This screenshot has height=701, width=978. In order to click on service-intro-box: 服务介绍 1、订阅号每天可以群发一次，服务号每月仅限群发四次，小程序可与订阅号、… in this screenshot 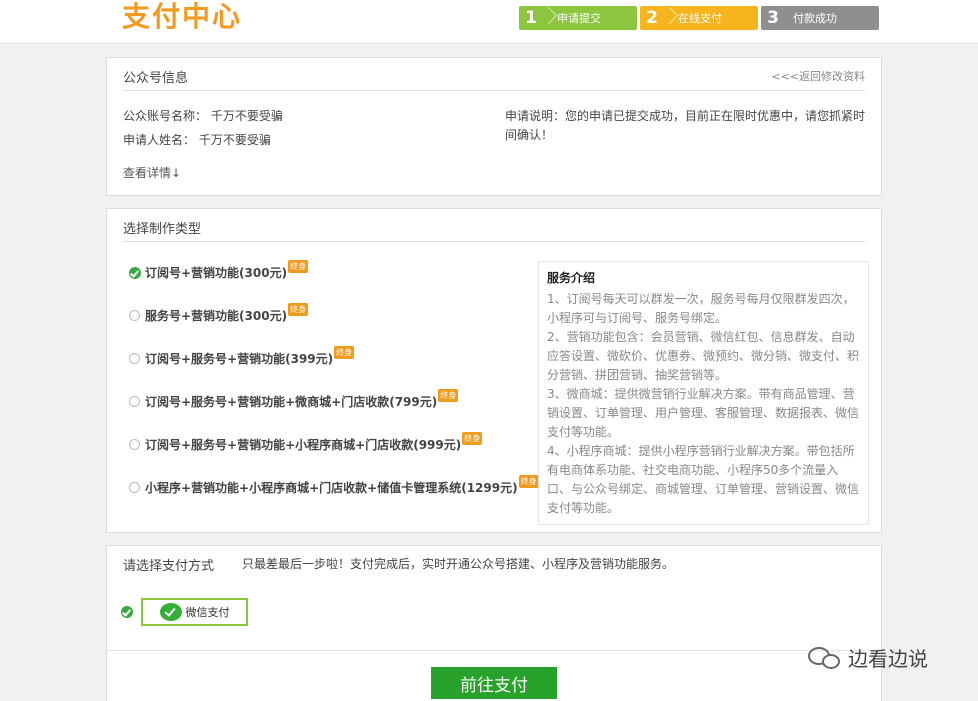, I will do `click(703, 393)`.